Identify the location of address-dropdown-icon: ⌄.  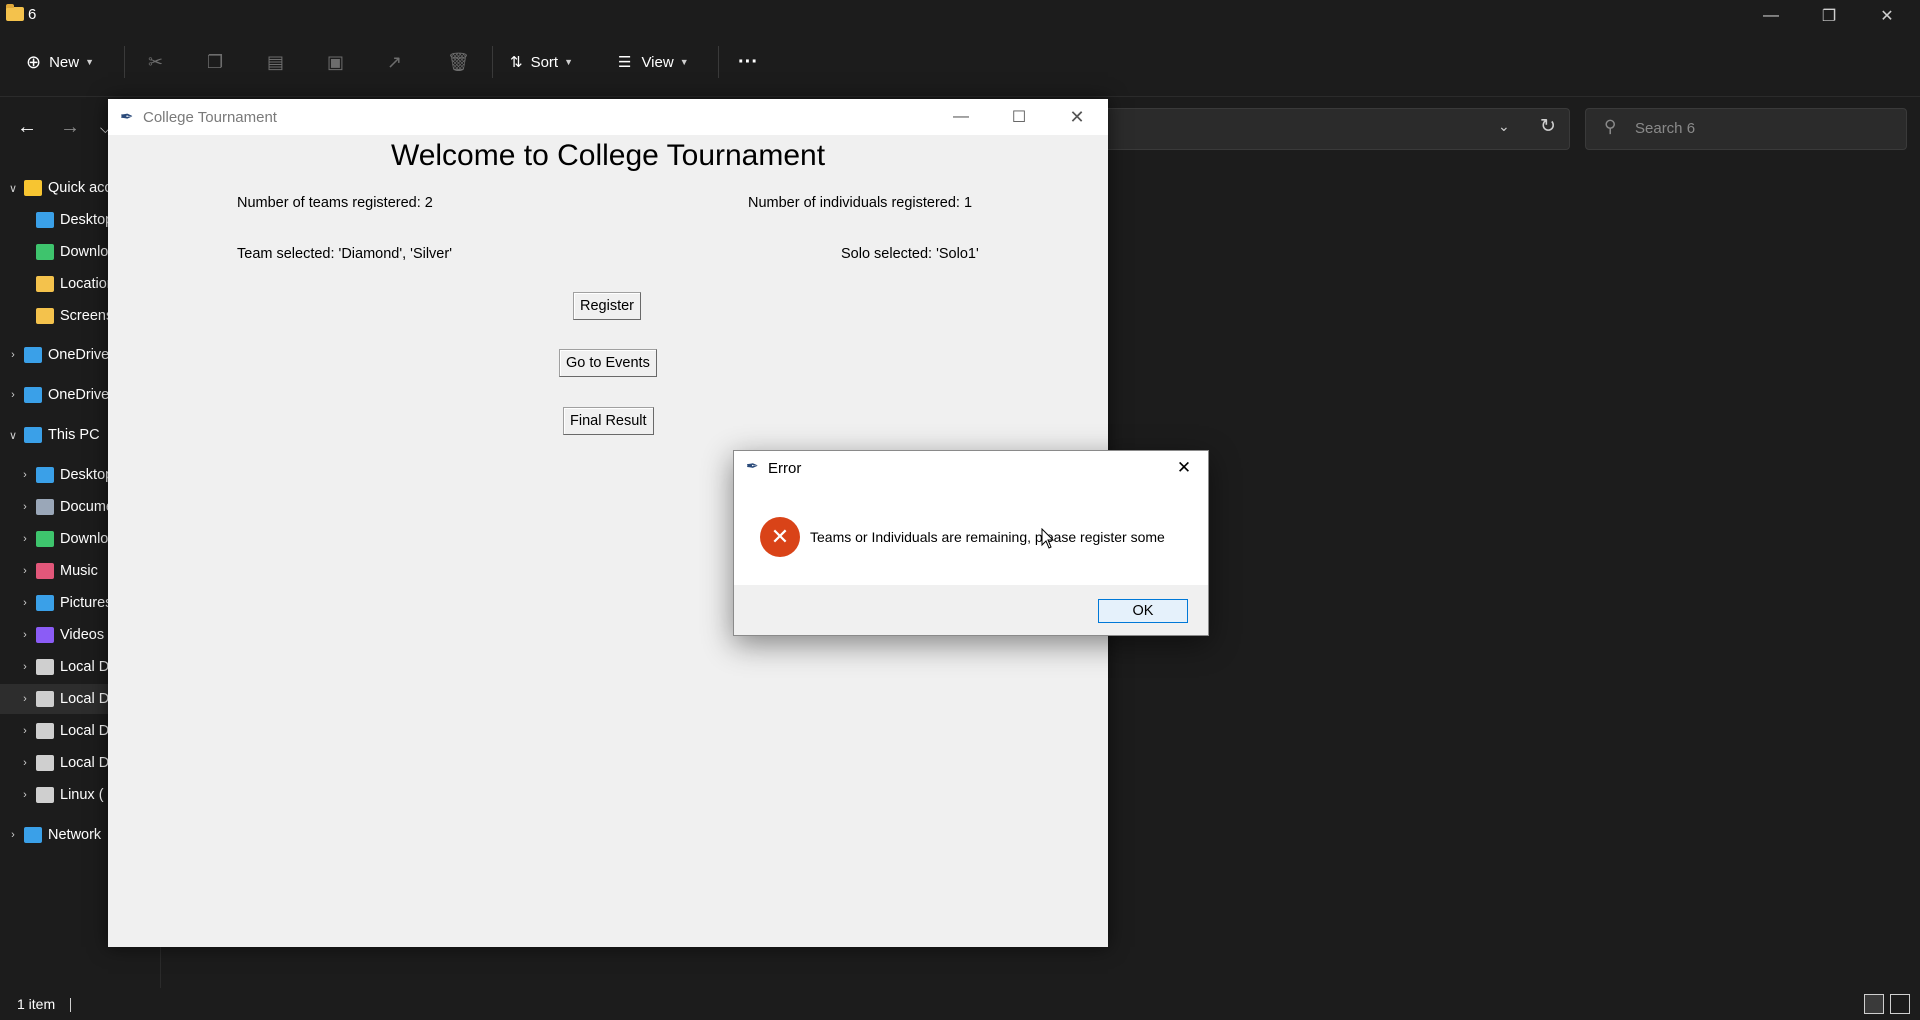
(1504, 126).